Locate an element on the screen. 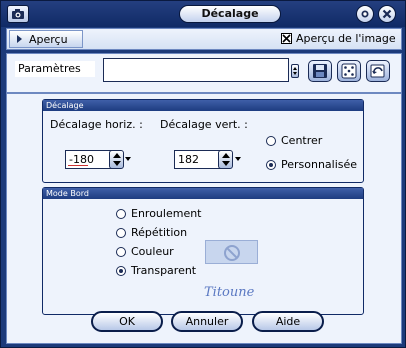 Image resolution: width=406 pixels, height=348 pixels. edge-color-swatch is located at coordinates (231, 252).